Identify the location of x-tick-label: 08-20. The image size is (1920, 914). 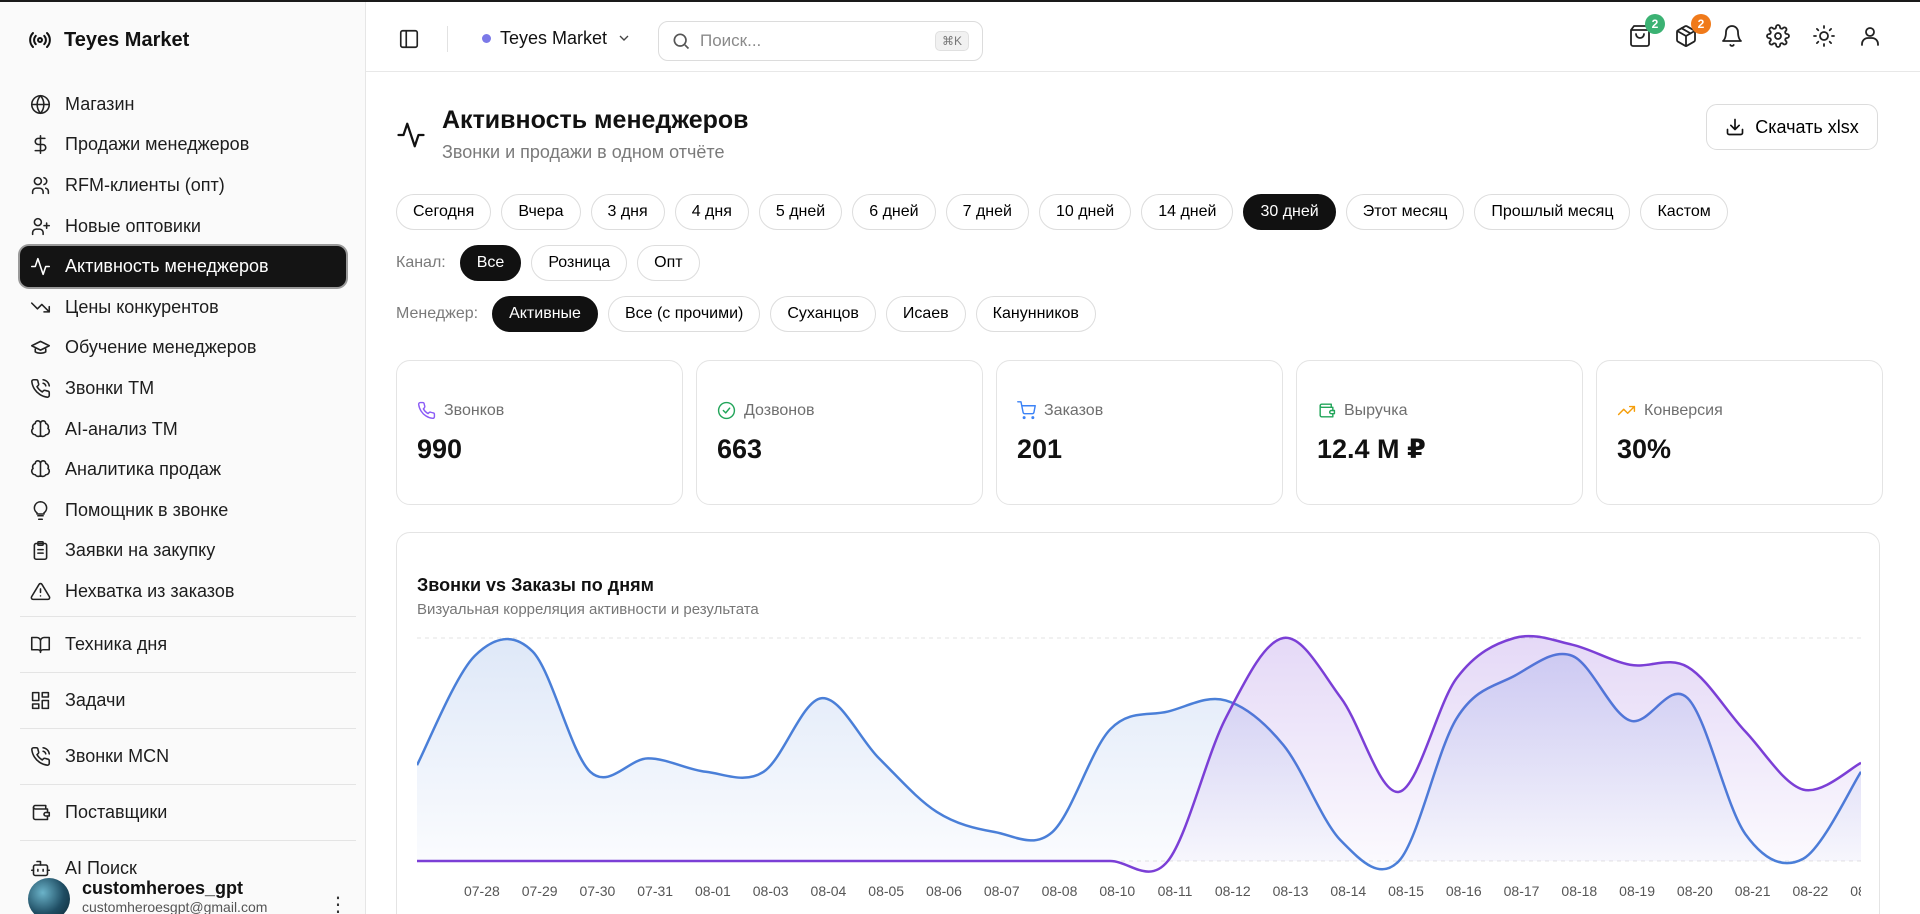
(1695, 891).